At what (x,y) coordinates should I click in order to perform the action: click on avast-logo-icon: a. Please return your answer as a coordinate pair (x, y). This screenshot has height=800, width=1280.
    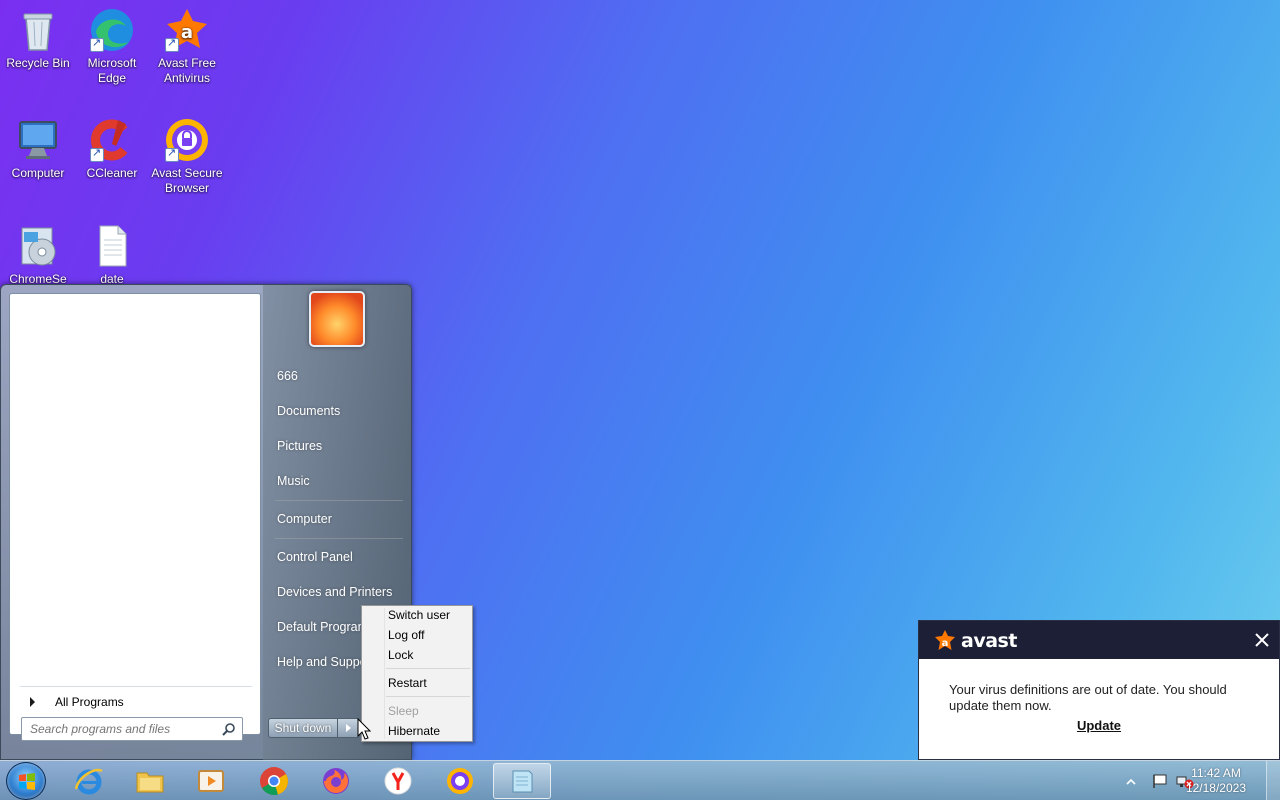
    Looking at the image, I should click on (945, 640).